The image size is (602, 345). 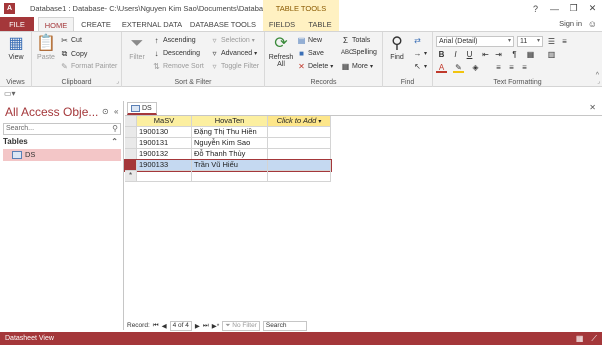 What do you see at coordinates (475, 41) in the screenshot?
I see `font-name-select: Arial (Detail) ▾` at bounding box center [475, 41].